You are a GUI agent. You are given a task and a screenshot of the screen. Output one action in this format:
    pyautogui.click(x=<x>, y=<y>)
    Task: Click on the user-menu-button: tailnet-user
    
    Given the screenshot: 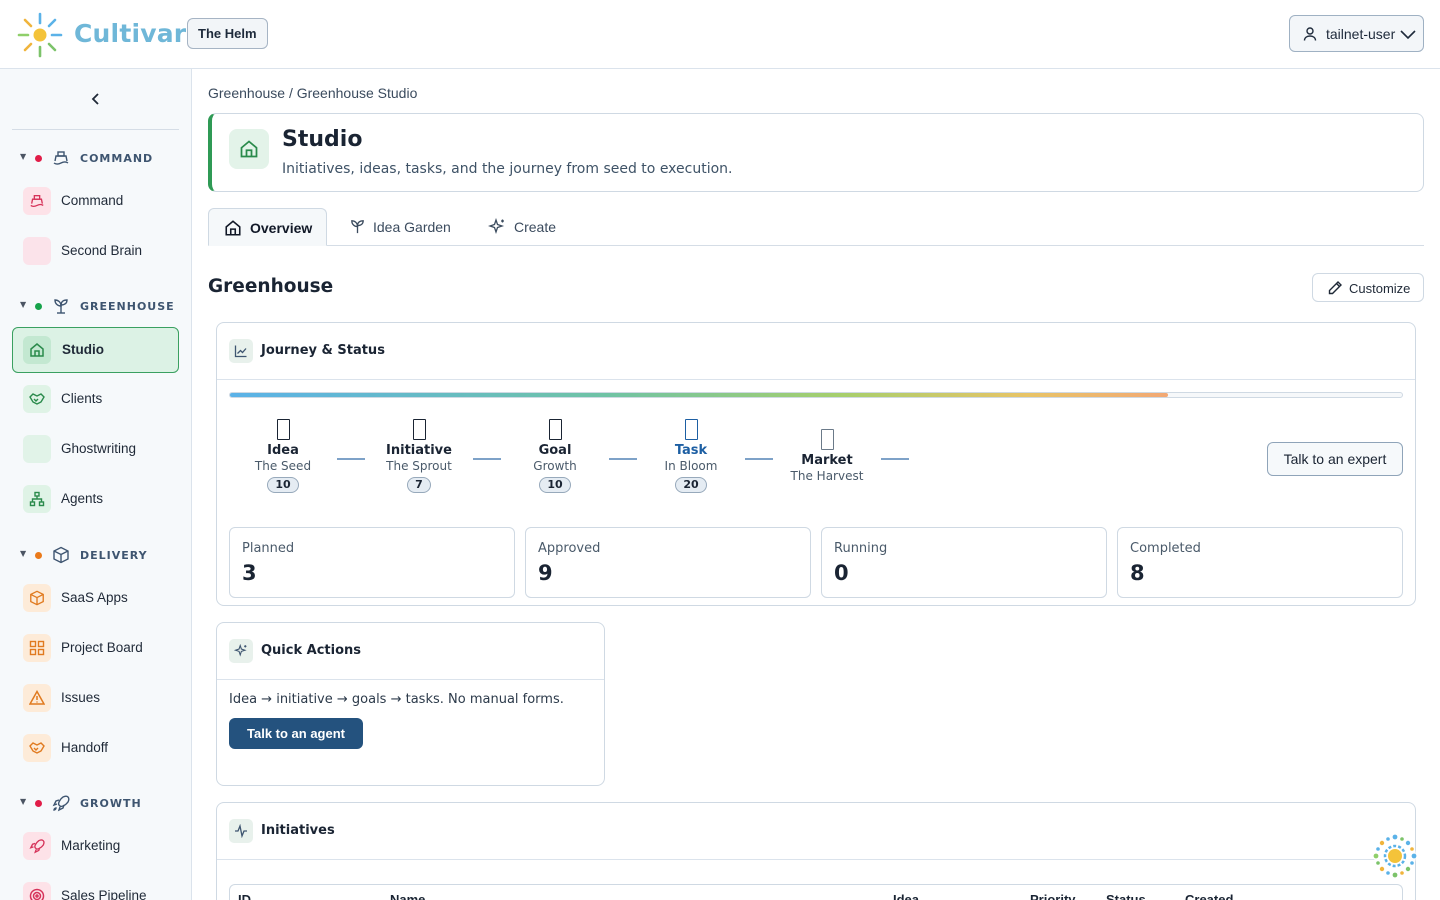 What is the action you would take?
    pyautogui.click(x=1356, y=33)
    